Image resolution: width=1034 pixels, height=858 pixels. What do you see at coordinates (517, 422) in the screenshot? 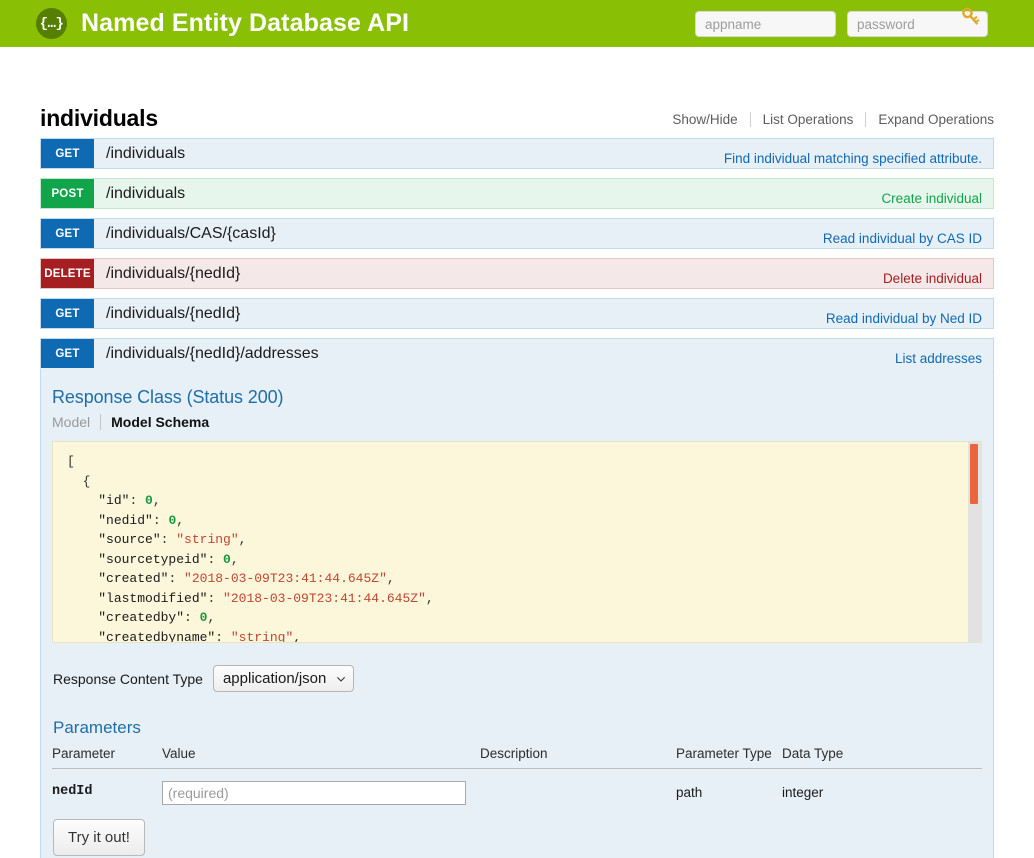
I see `model-tabs: Model Model Schema` at bounding box center [517, 422].